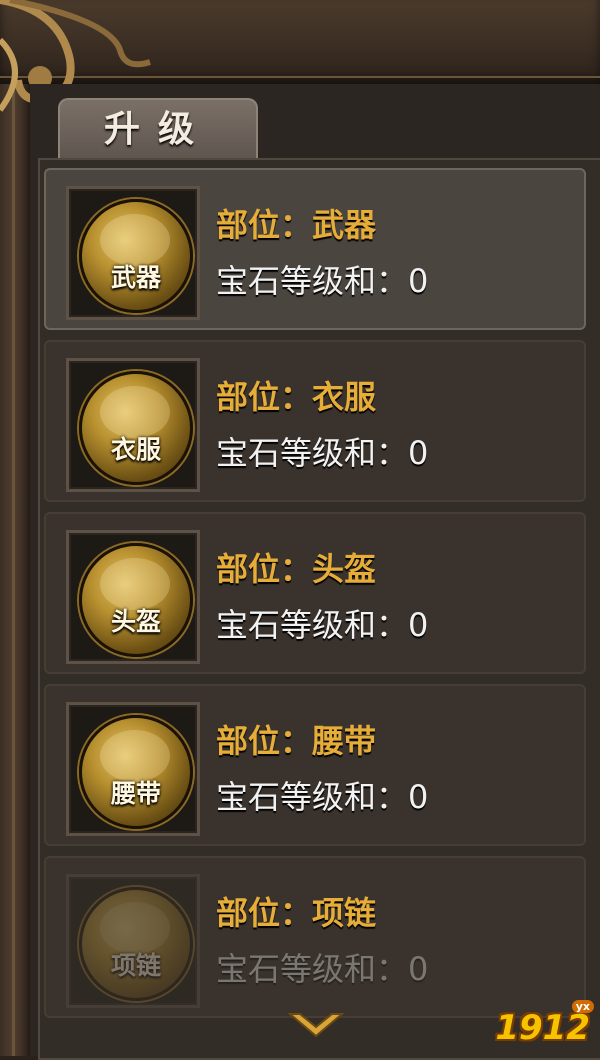  I want to click on position-text: 部位：项链, so click(296, 913).